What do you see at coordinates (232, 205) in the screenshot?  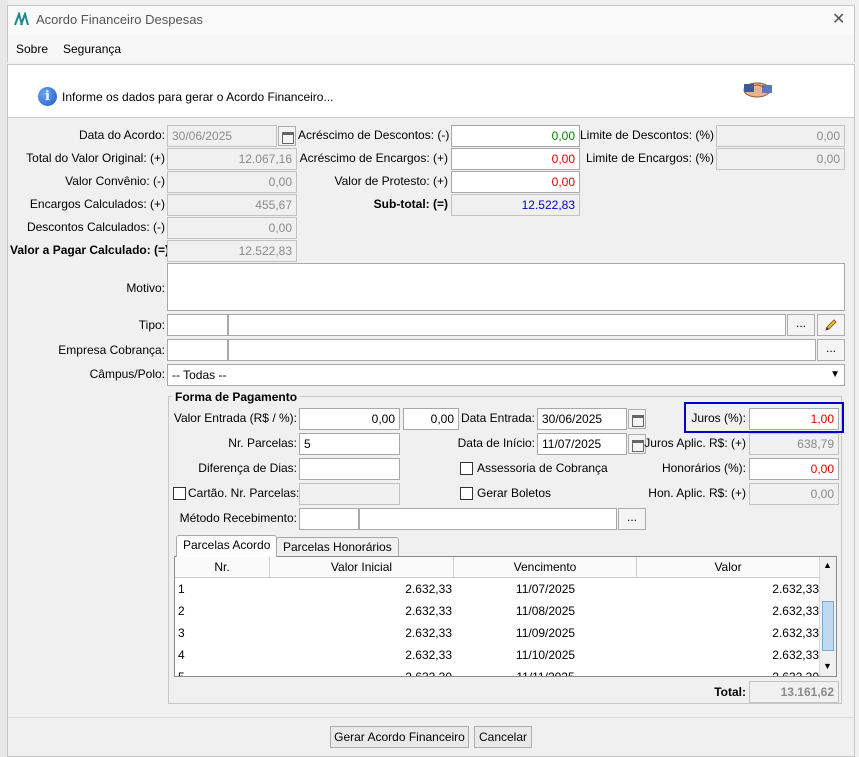 I see `encargos-calc-field: 455,67` at bounding box center [232, 205].